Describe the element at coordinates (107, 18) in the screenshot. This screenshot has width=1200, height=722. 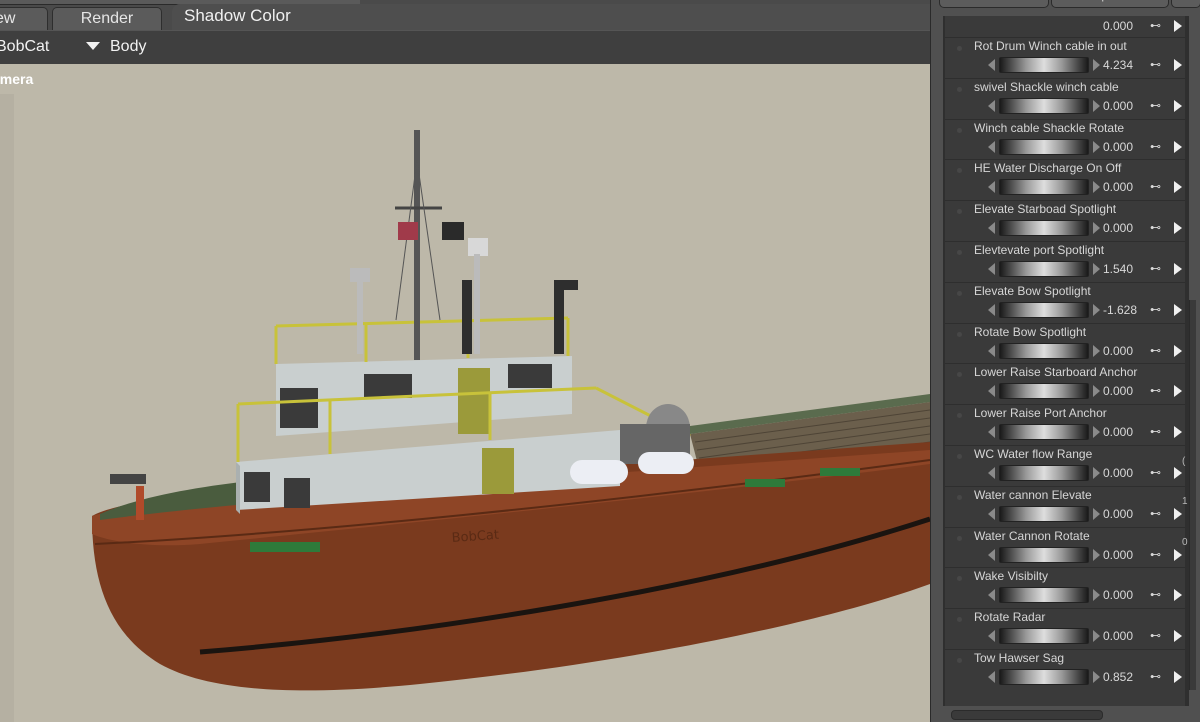
I see `tab-render: Render` at that location.